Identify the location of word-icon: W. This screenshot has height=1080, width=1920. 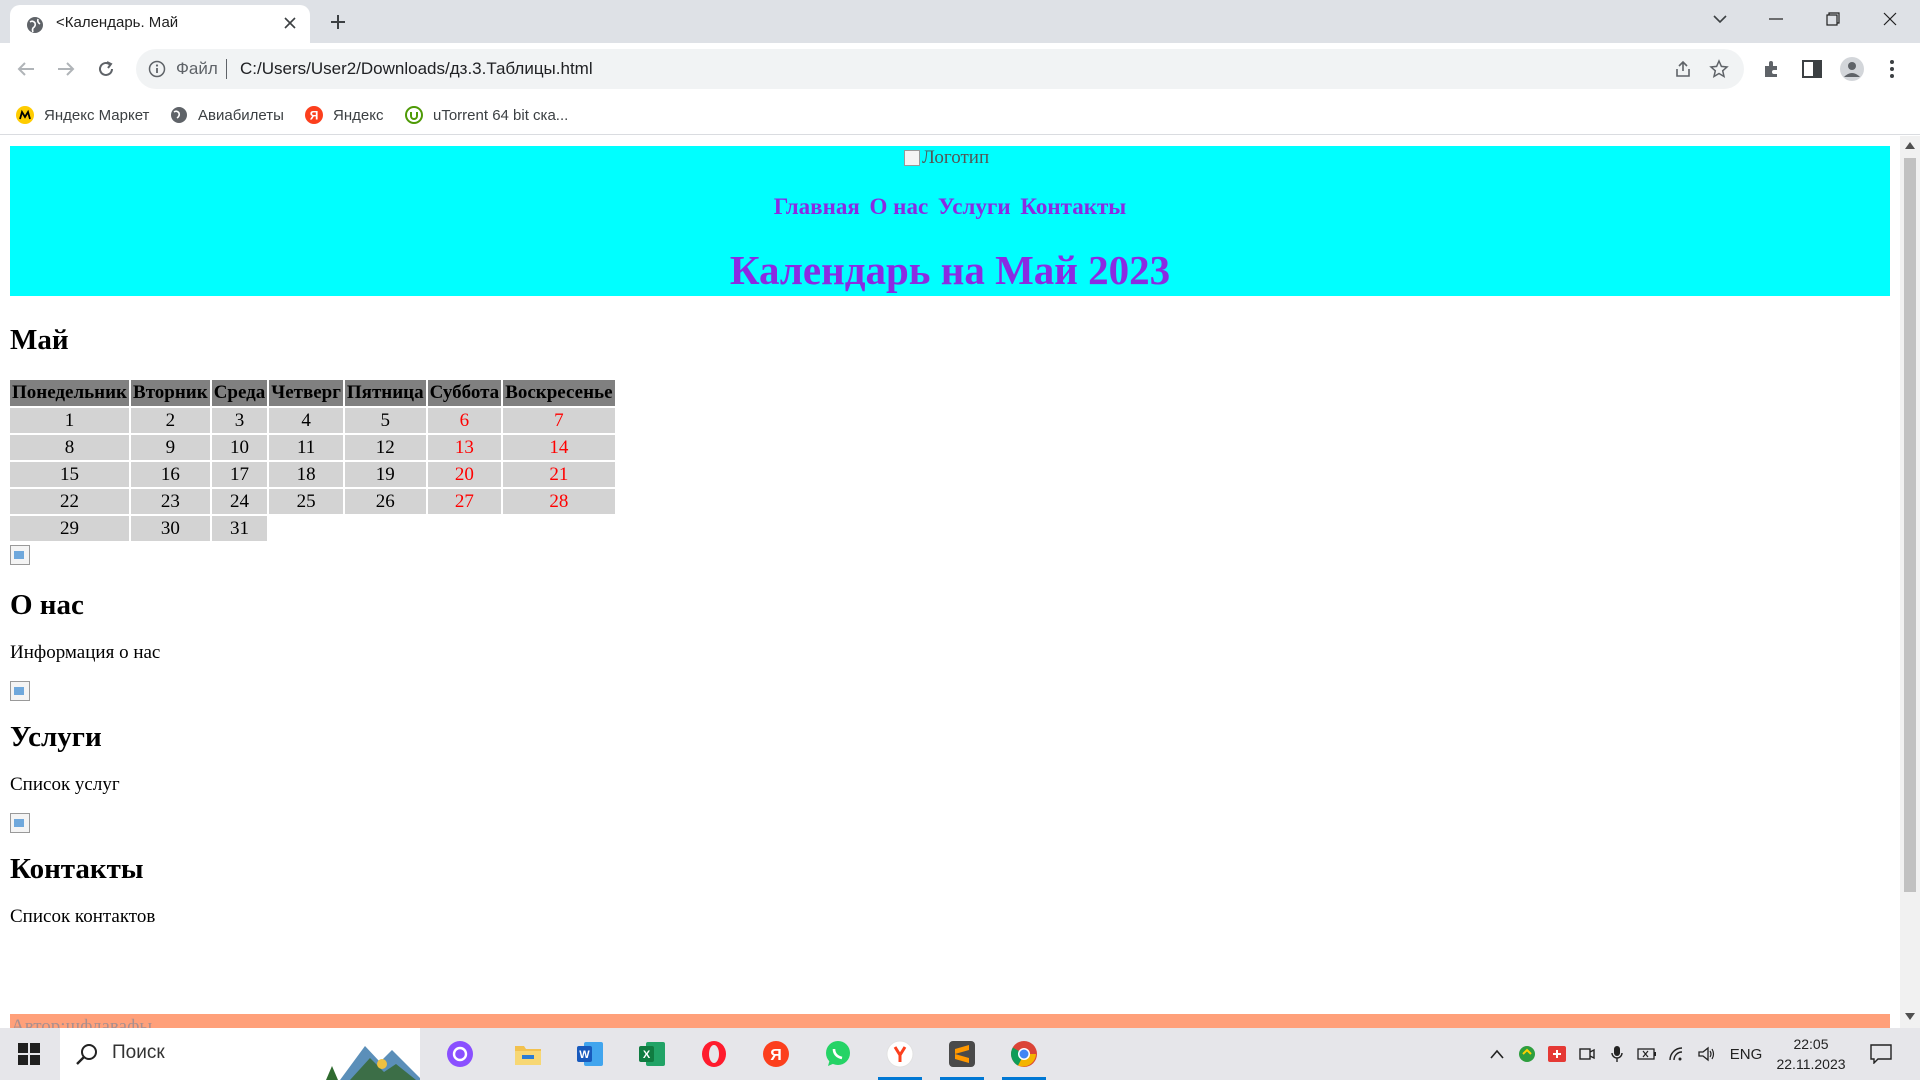
(590, 1054).